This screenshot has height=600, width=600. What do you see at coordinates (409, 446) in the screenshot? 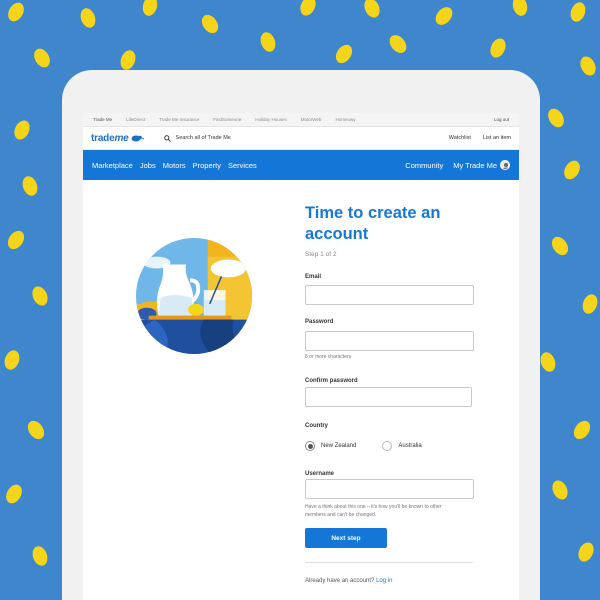
I see `radio-australia-label: Australia` at bounding box center [409, 446].